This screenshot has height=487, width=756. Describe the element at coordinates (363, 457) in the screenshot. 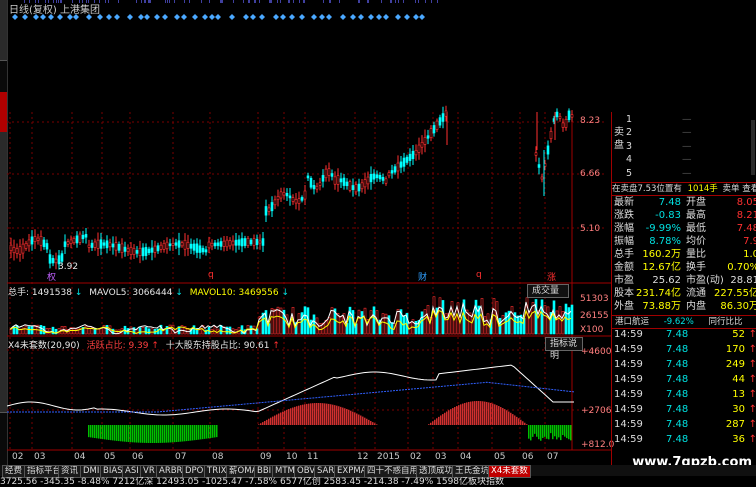

I see `x-axis-label: 12` at that location.